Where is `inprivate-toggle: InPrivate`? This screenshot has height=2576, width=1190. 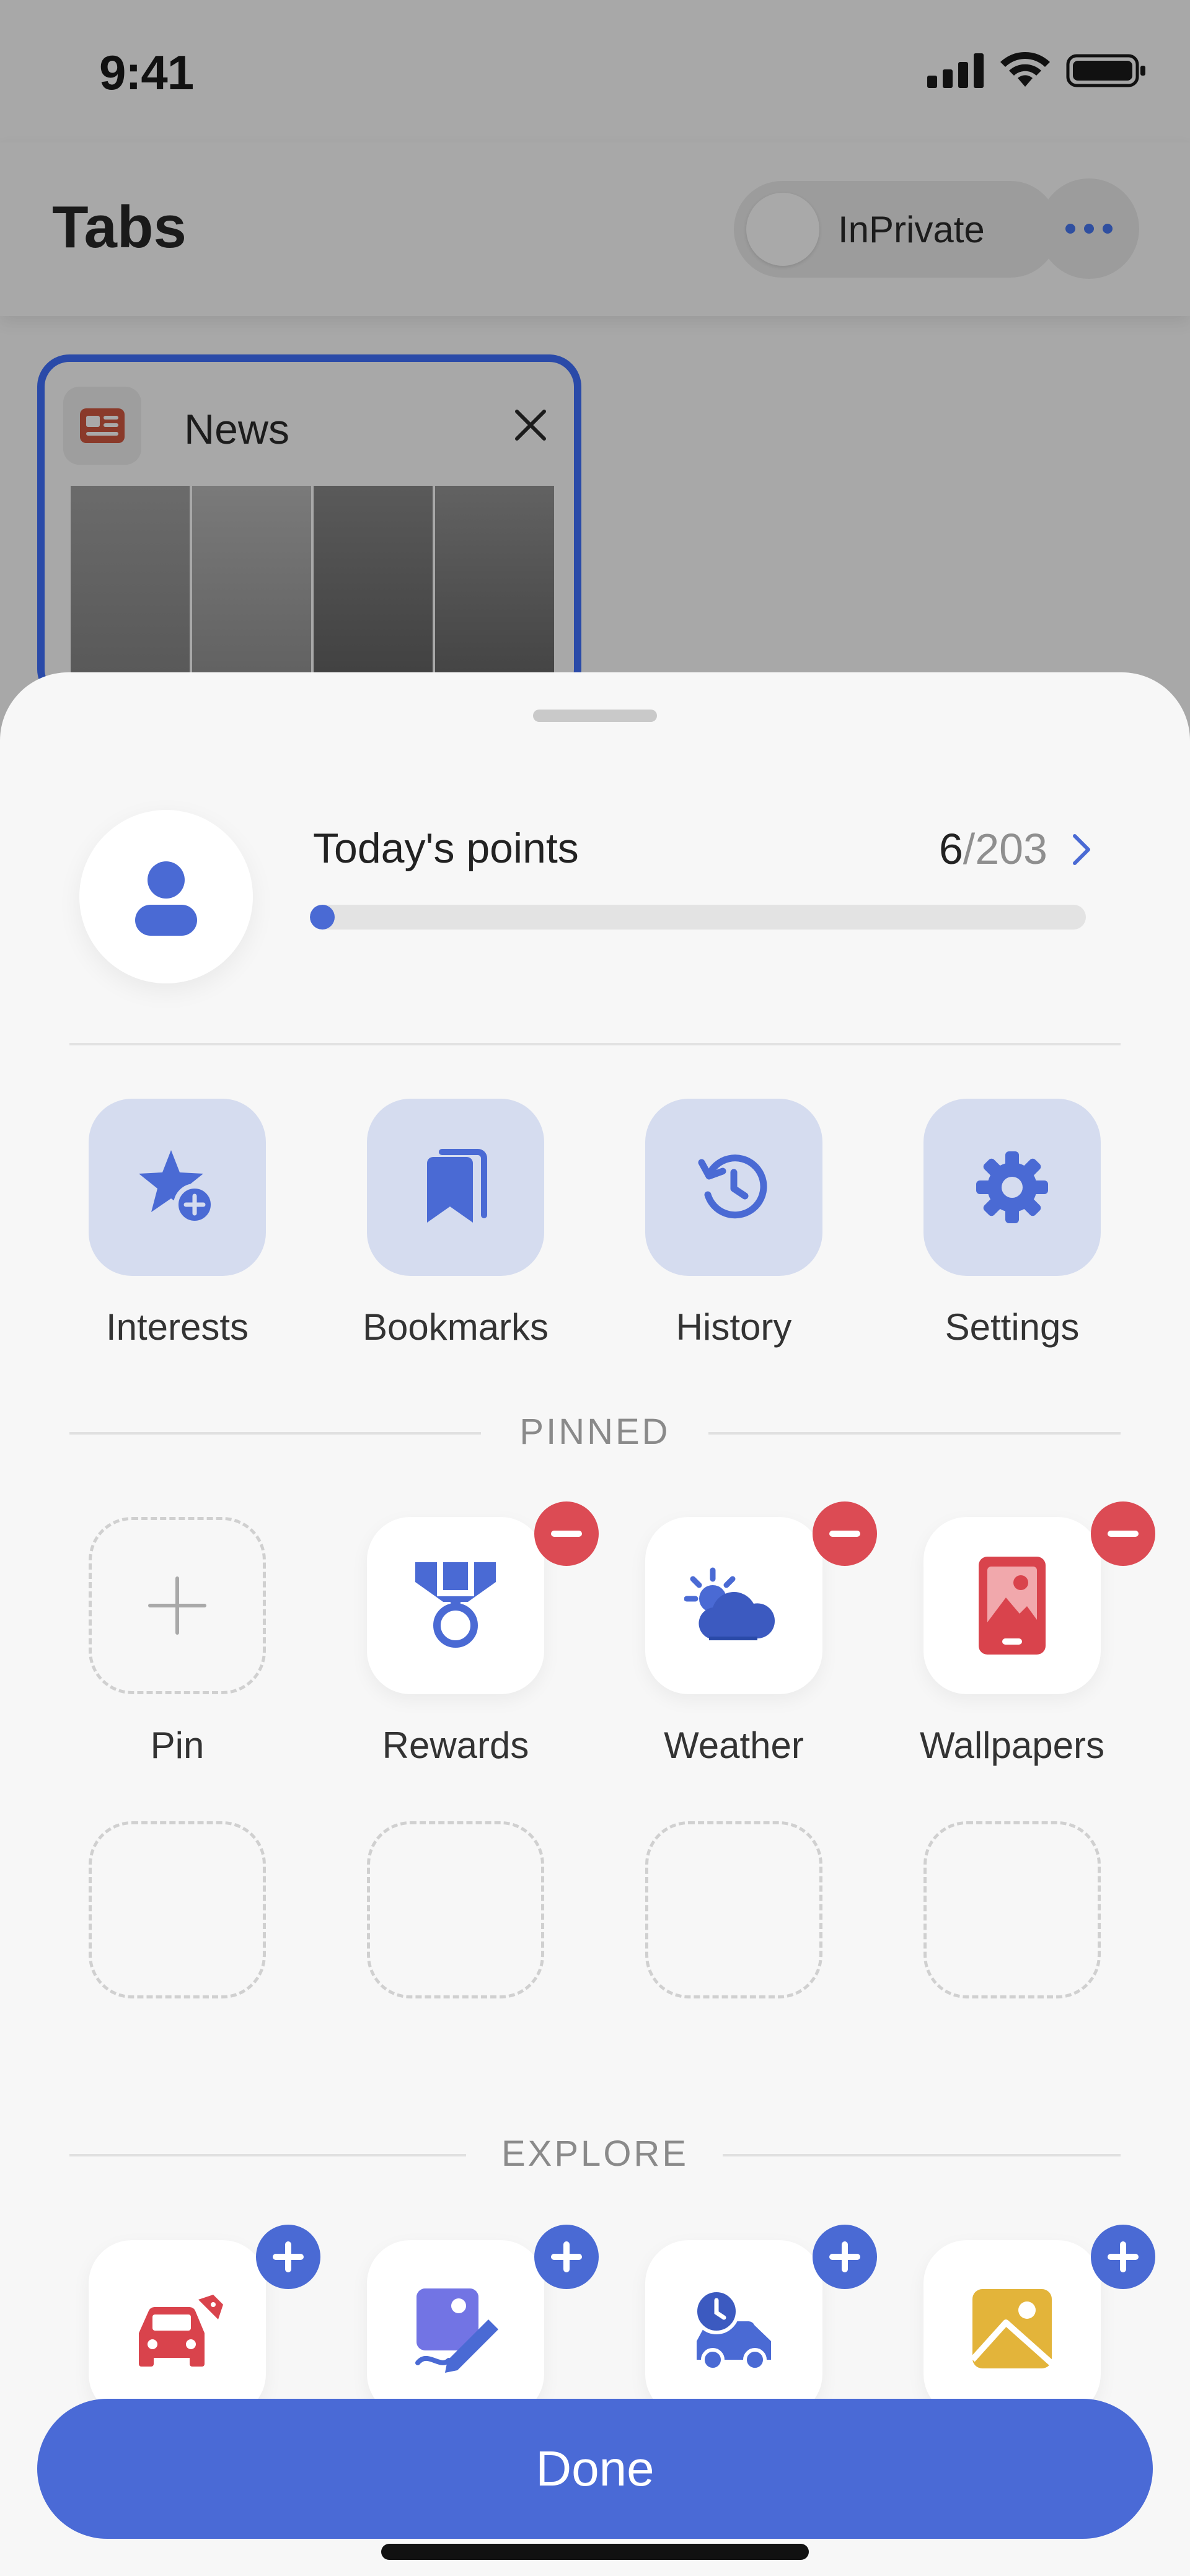 inprivate-toggle: InPrivate is located at coordinates (896, 230).